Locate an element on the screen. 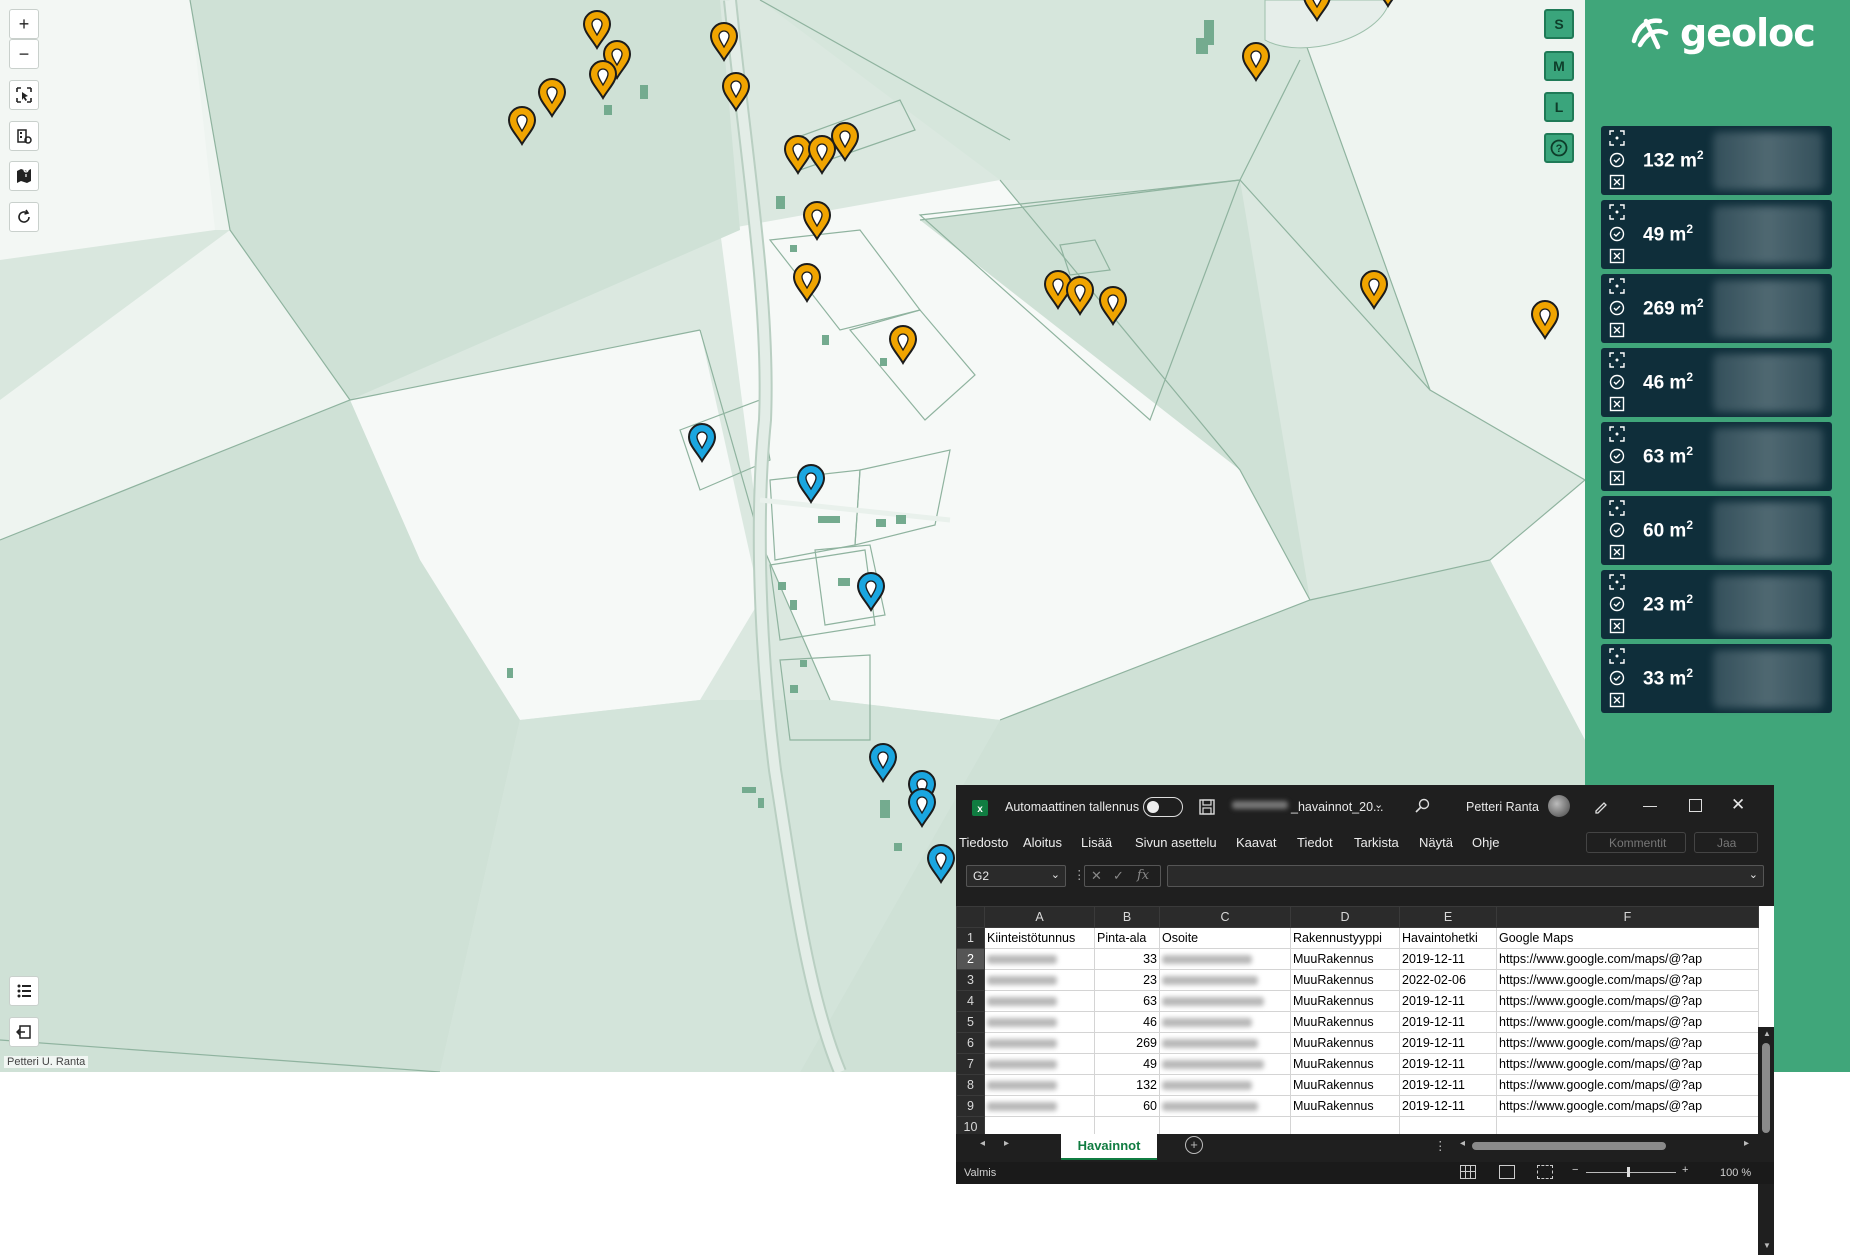 This screenshot has height=1255, width=1850. search-icon is located at coordinates (1423, 806).